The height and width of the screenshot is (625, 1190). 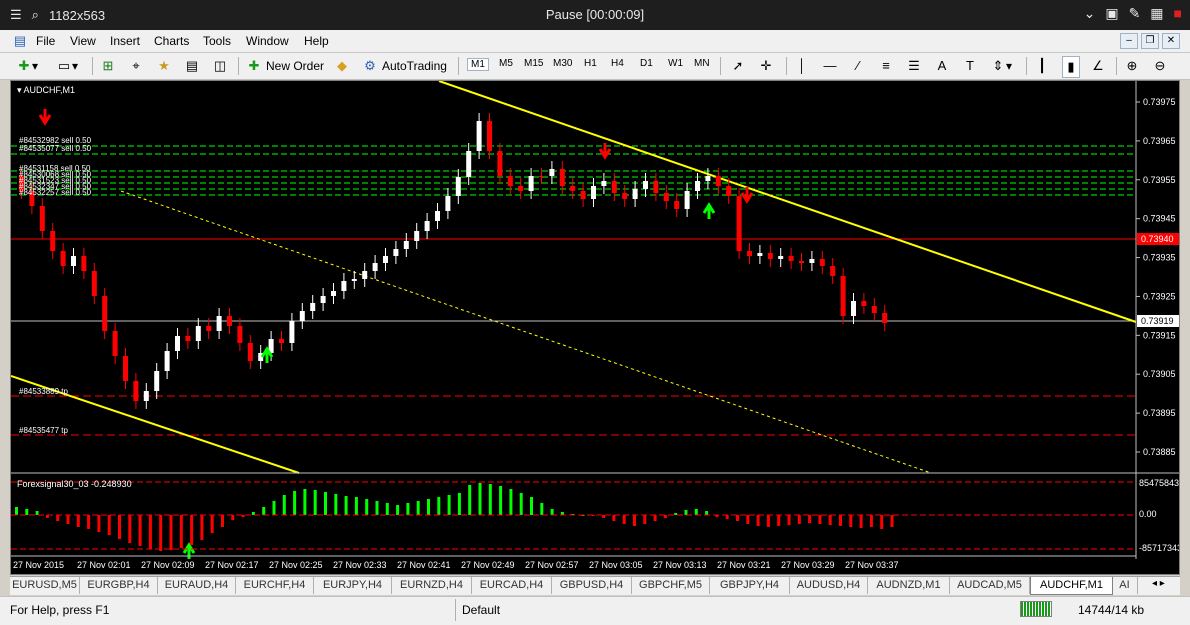 I want to click on zoom-in-icon: ⊕, so click(x=1132, y=66).